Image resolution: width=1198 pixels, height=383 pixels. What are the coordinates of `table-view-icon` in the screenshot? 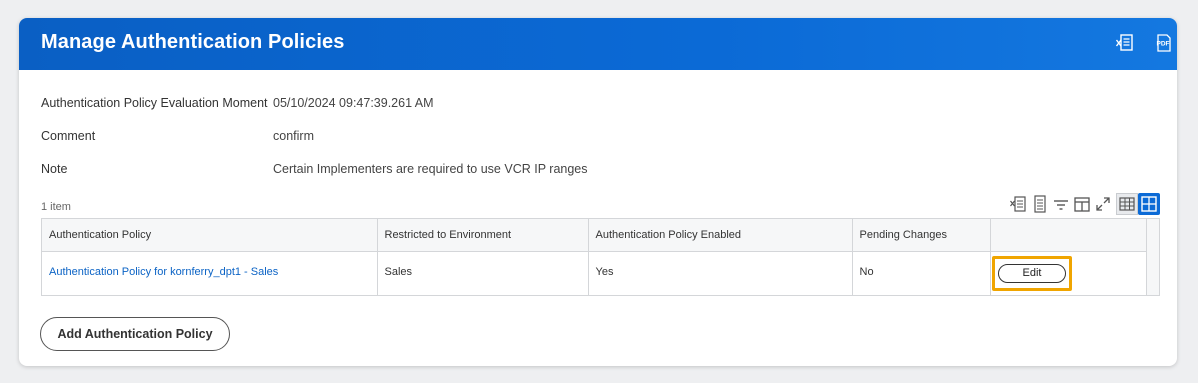 It's located at (1127, 204).